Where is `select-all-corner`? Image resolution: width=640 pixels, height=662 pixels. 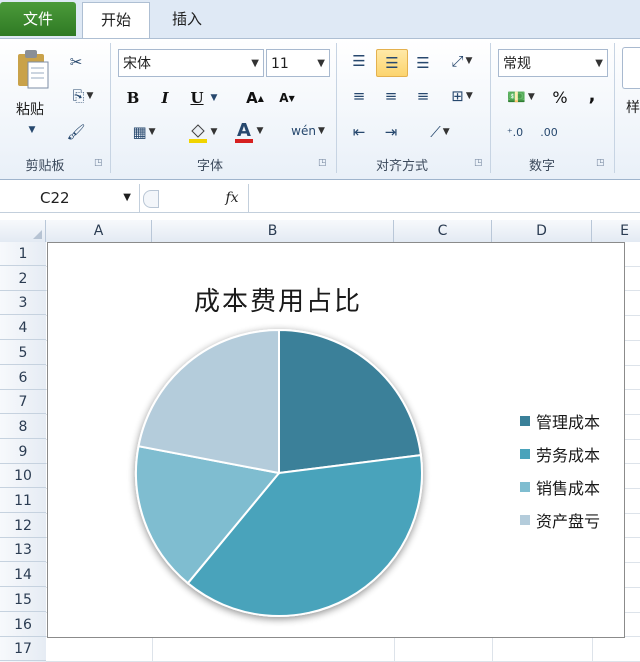 select-all-corner is located at coordinates (23, 231).